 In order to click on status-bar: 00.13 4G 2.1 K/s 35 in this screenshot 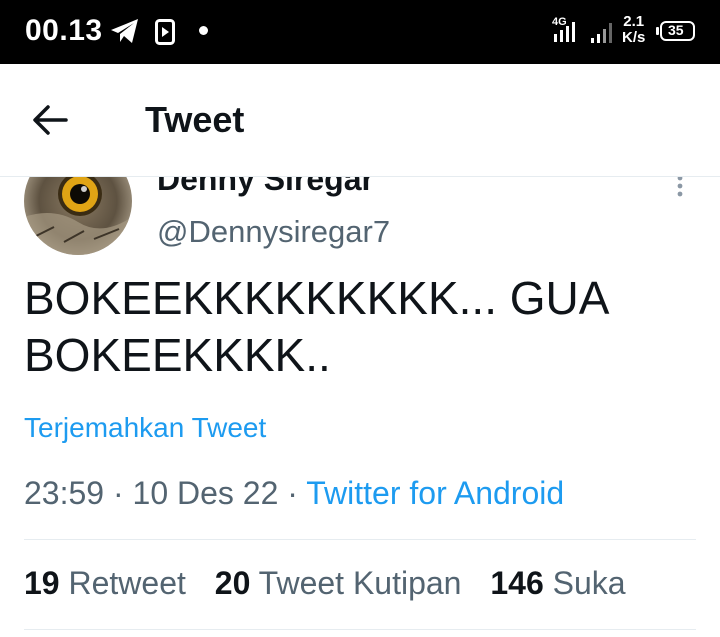, I will do `click(360, 32)`.